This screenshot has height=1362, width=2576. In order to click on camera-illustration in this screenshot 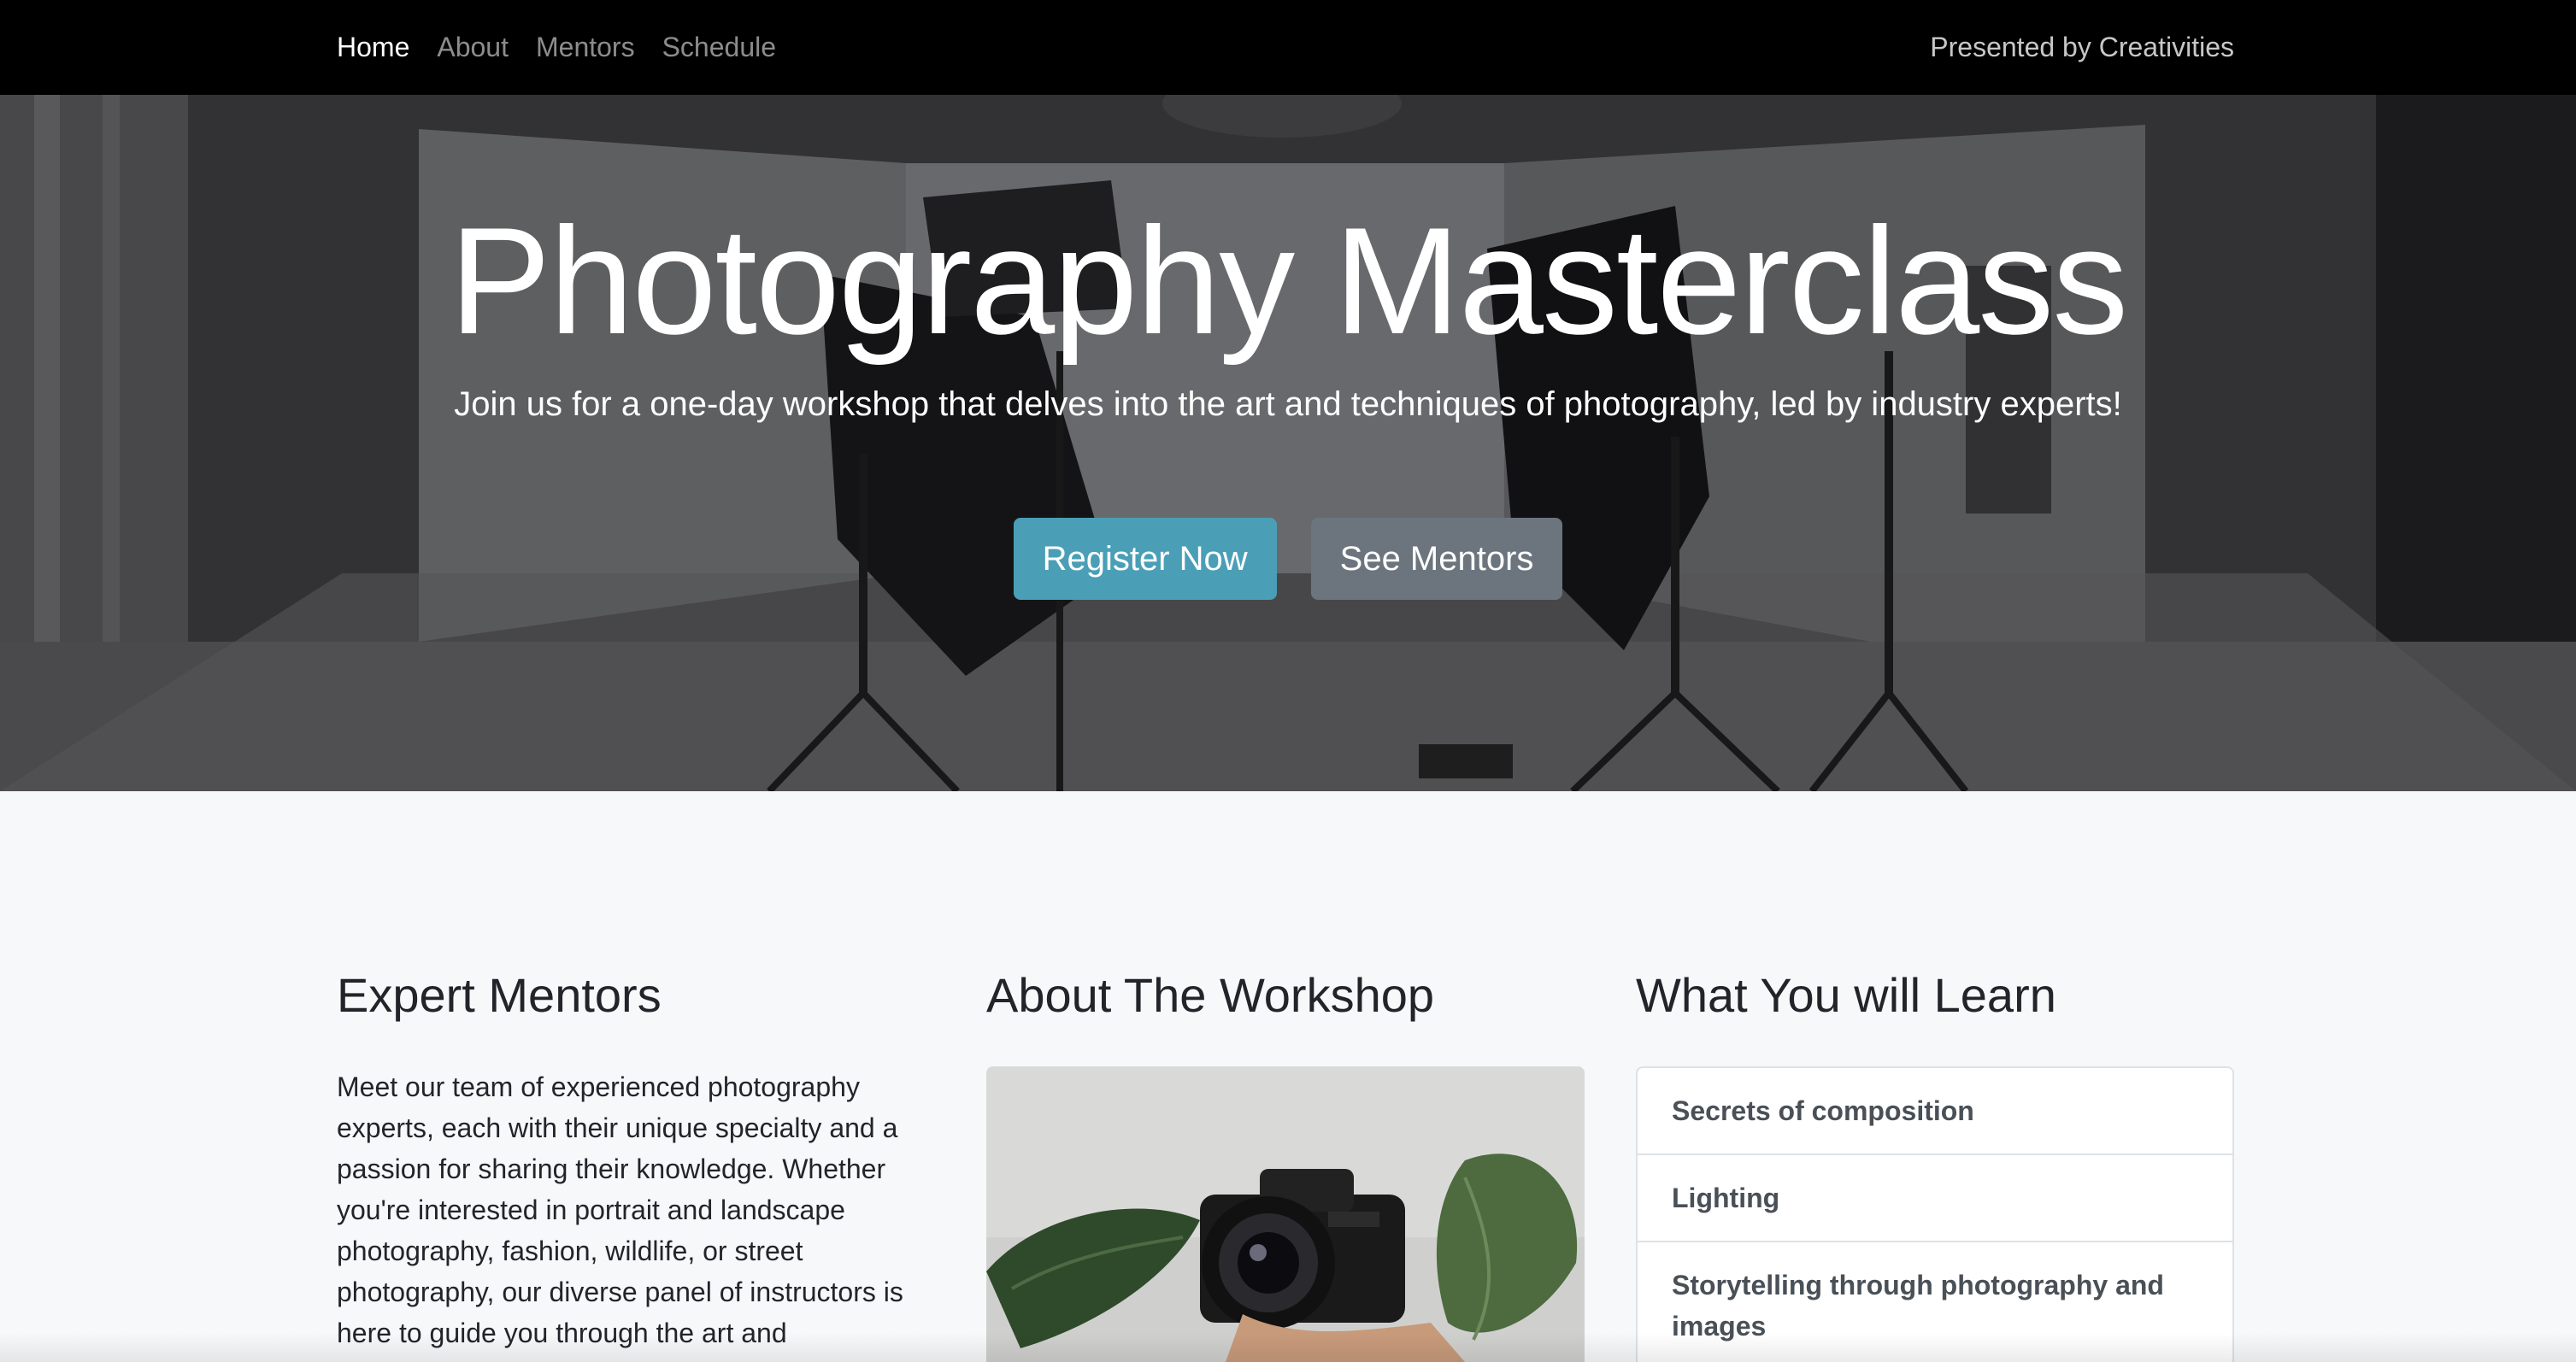, I will do `click(1285, 1214)`.